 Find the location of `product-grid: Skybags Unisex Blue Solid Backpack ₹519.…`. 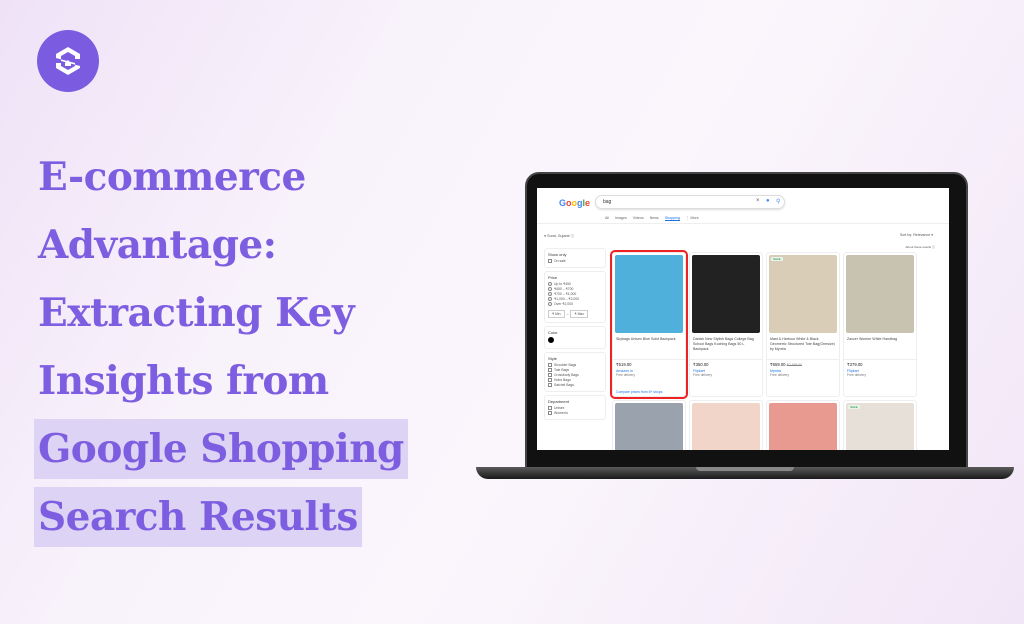

product-grid: Skybags Unisex Blue Solid Backpack ₹519.… is located at coordinates (763, 350).